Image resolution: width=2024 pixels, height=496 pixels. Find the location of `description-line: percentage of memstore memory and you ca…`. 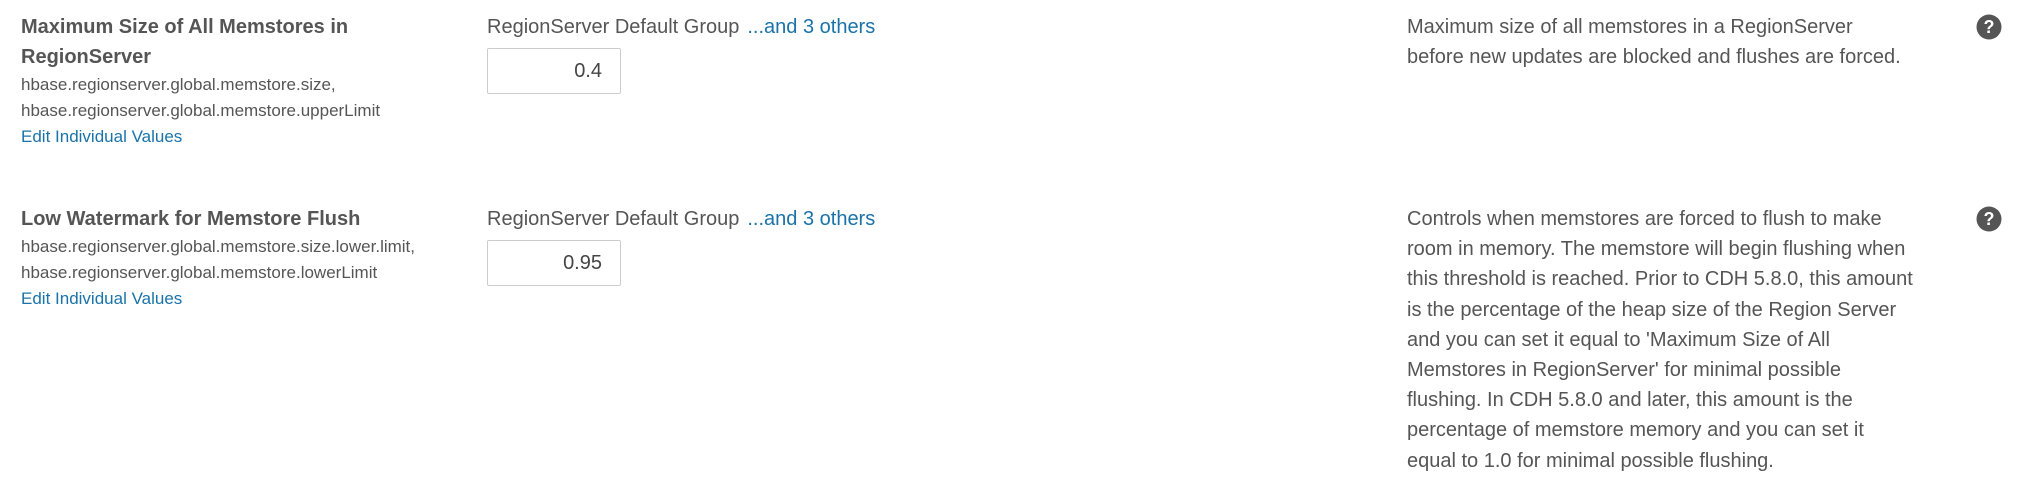

description-line: percentage of memstore memory and you ca… is located at coordinates (1635, 430).